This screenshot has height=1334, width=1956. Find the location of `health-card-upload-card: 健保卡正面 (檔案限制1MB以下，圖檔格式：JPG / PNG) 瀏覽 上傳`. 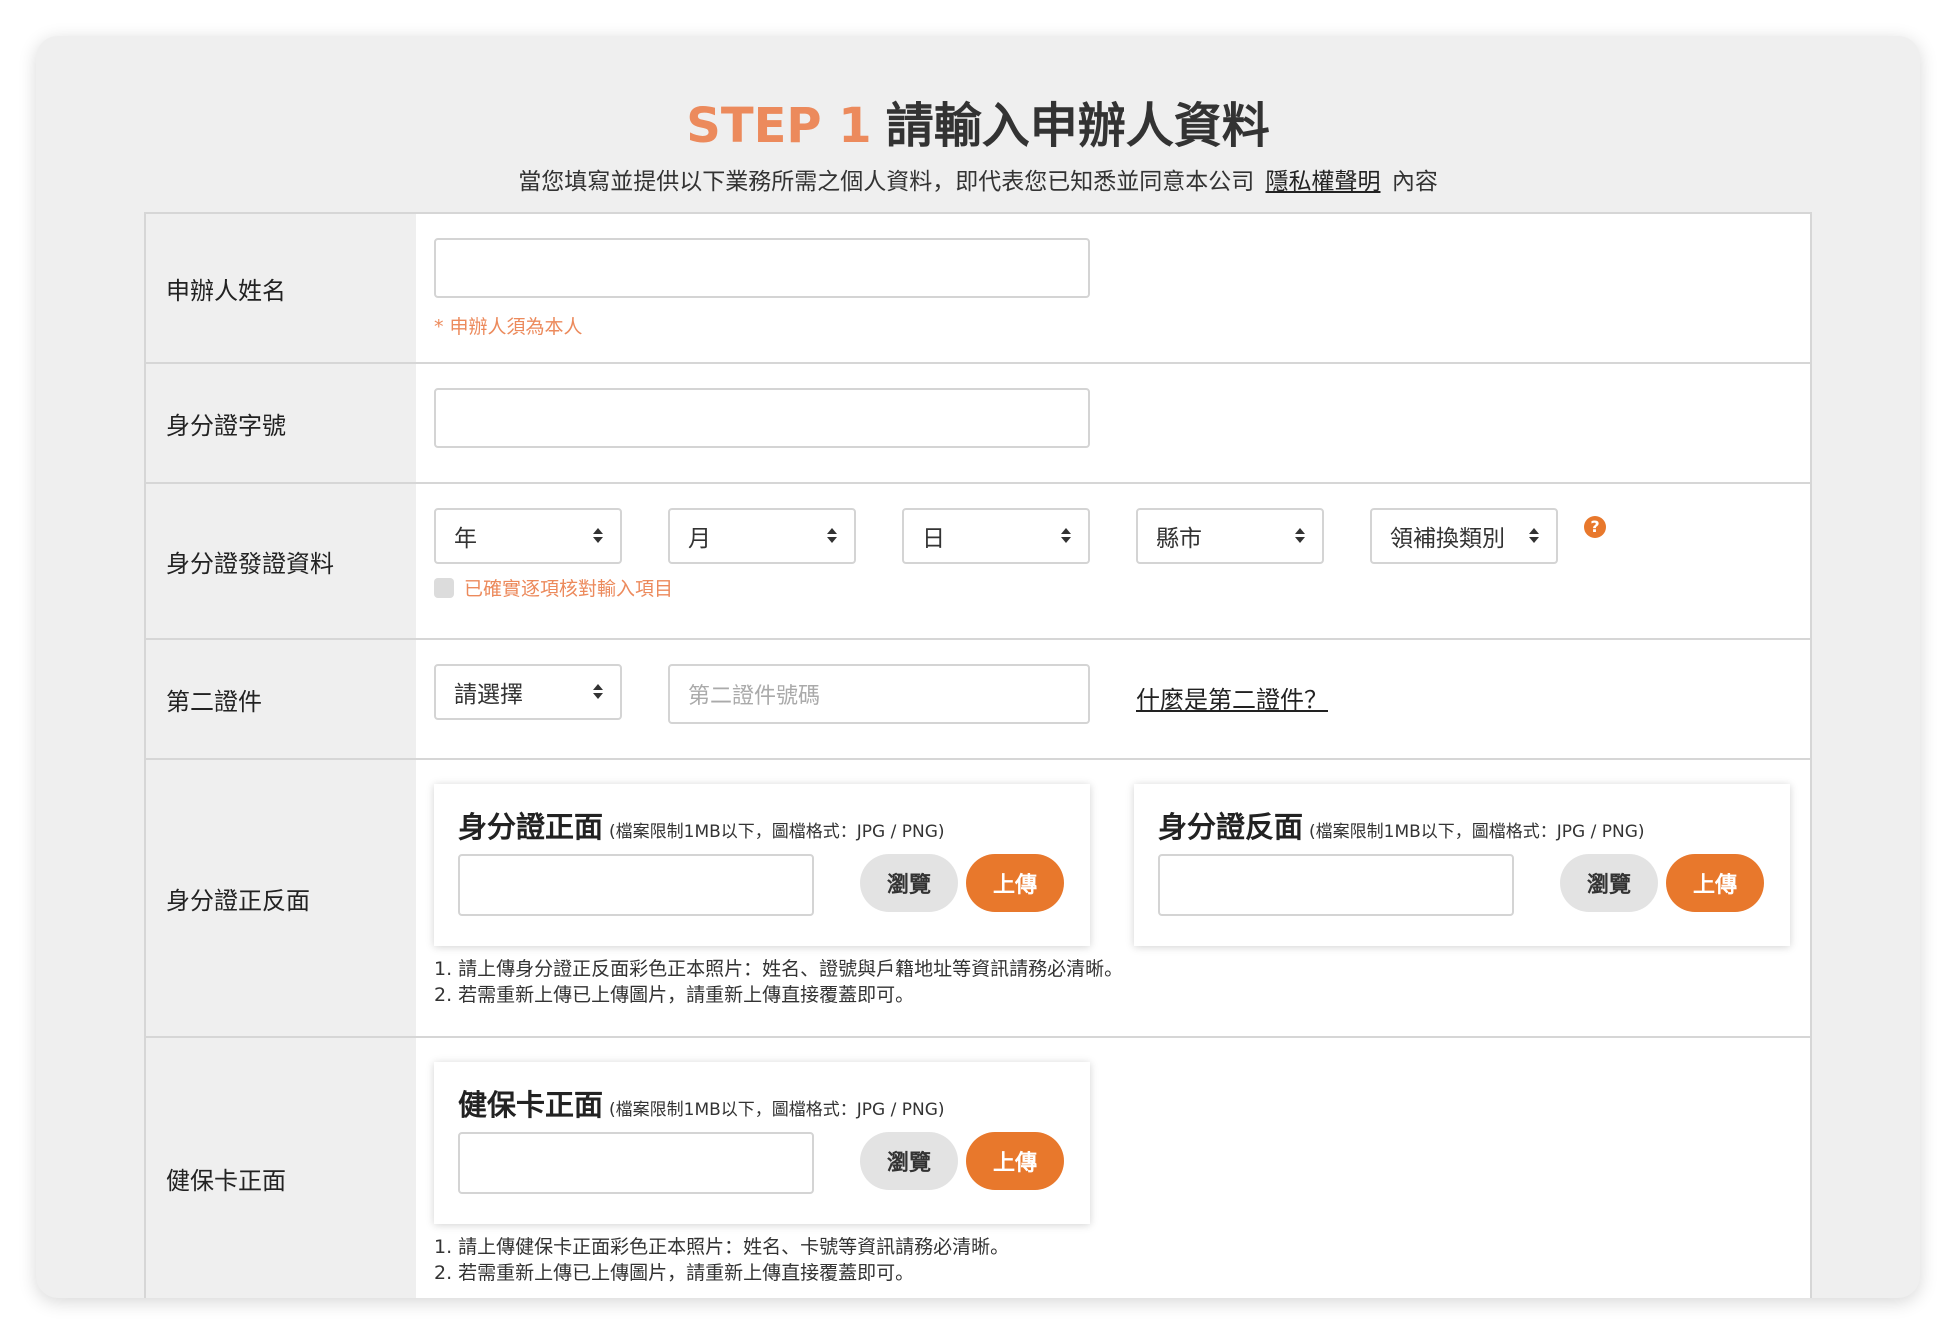

health-card-upload-card: 健保卡正面 (檔案限制1MB以下，圖檔格式：JPG / PNG) 瀏覽 上傳 is located at coordinates (762, 1143).